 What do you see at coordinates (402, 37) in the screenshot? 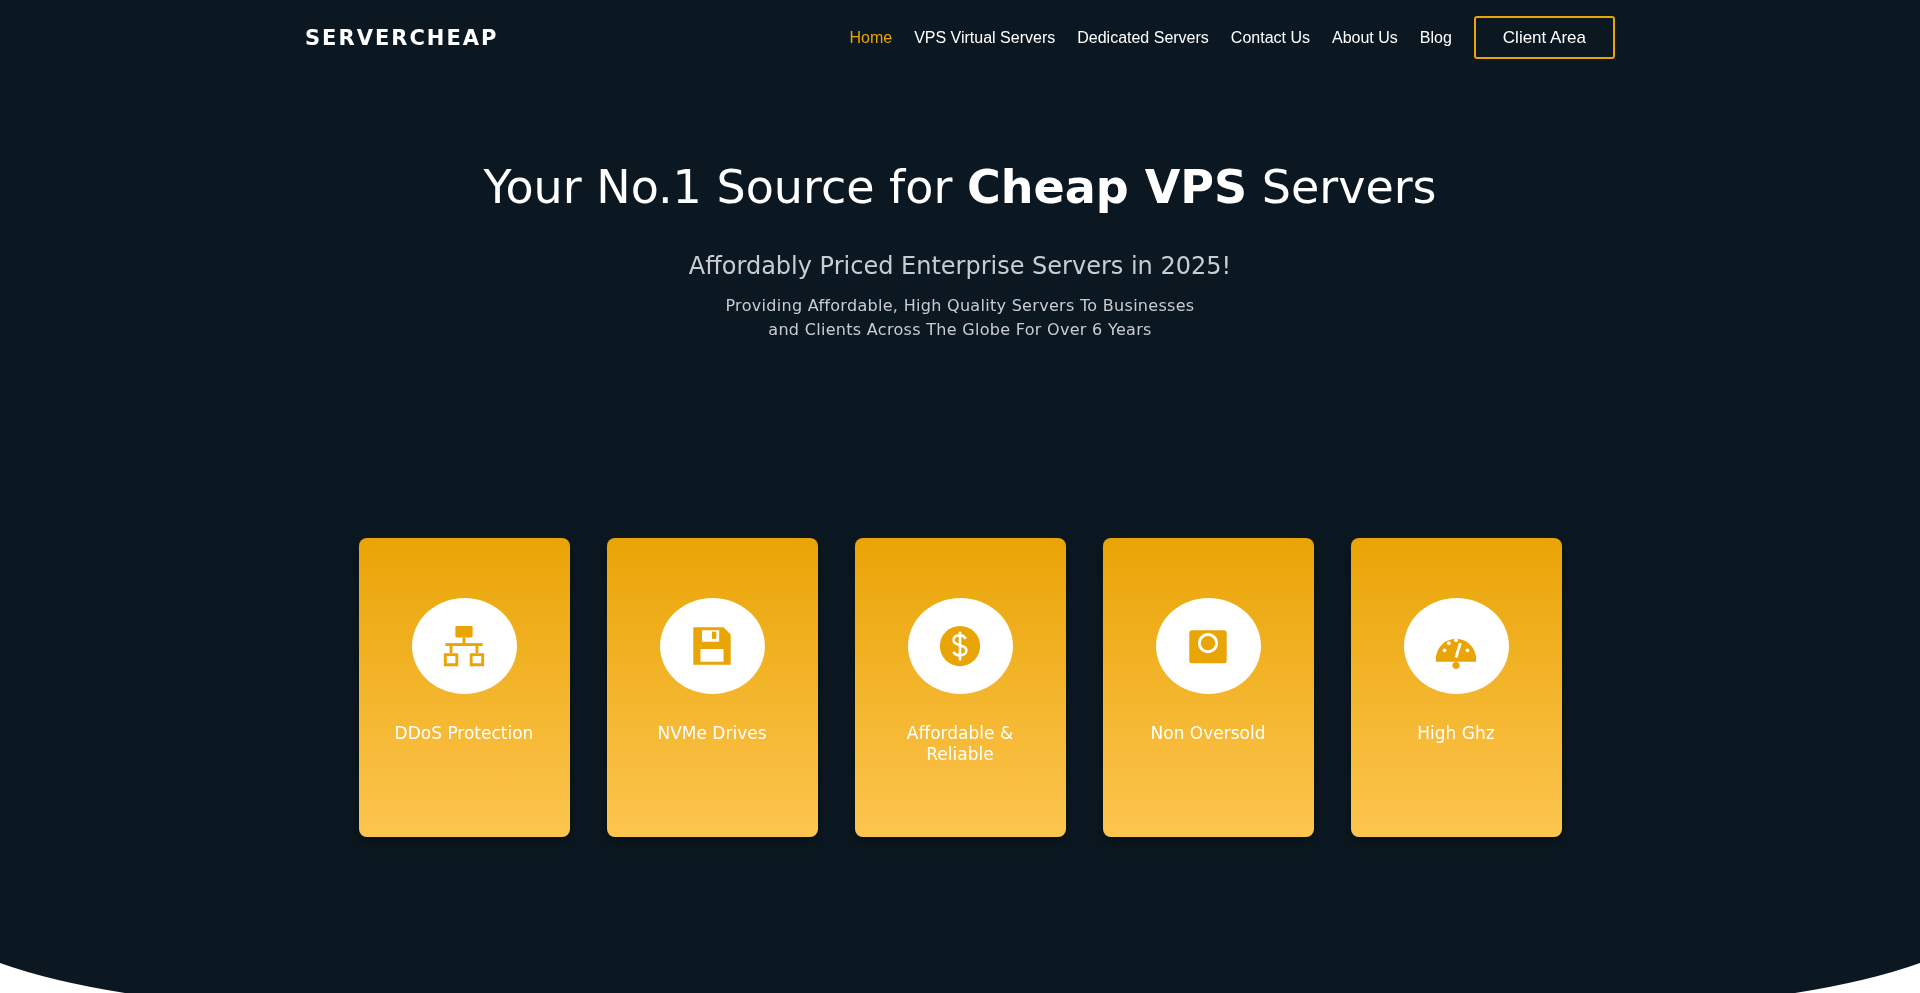
I see `logo-link: SERVERCHEAP` at bounding box center [402, 37].